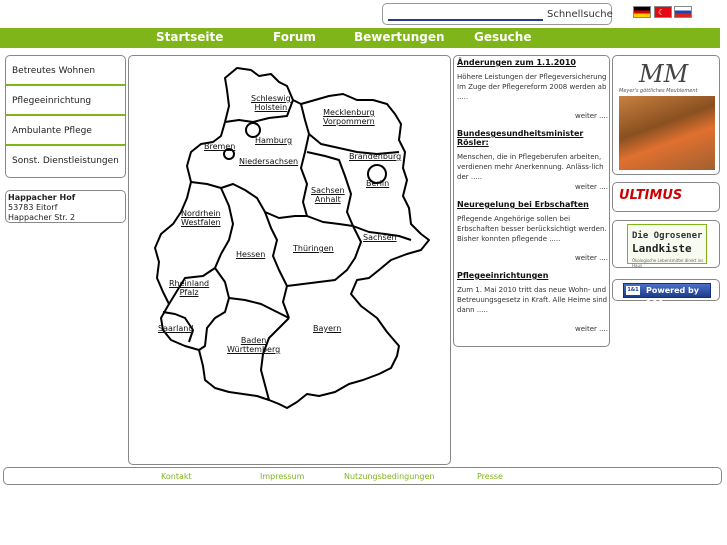 This screenshot has width=727, height=545. I want to click on search-label: Schnellsuche, so click(580, 14).